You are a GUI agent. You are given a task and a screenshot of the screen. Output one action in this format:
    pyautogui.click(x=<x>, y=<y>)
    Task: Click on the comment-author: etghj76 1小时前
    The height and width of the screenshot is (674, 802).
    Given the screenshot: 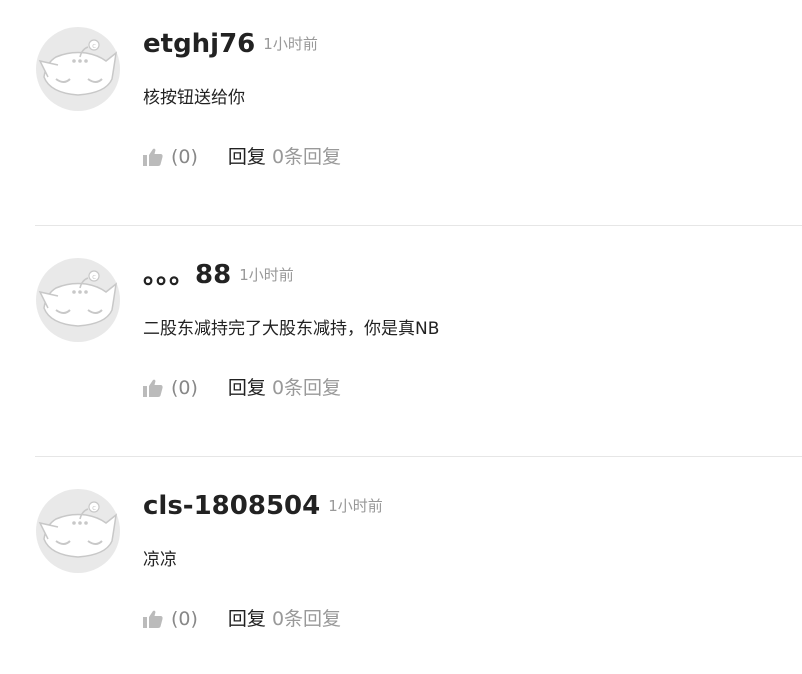 What is the action you would take?
    pyautogui.click(x=230, y=44)
    